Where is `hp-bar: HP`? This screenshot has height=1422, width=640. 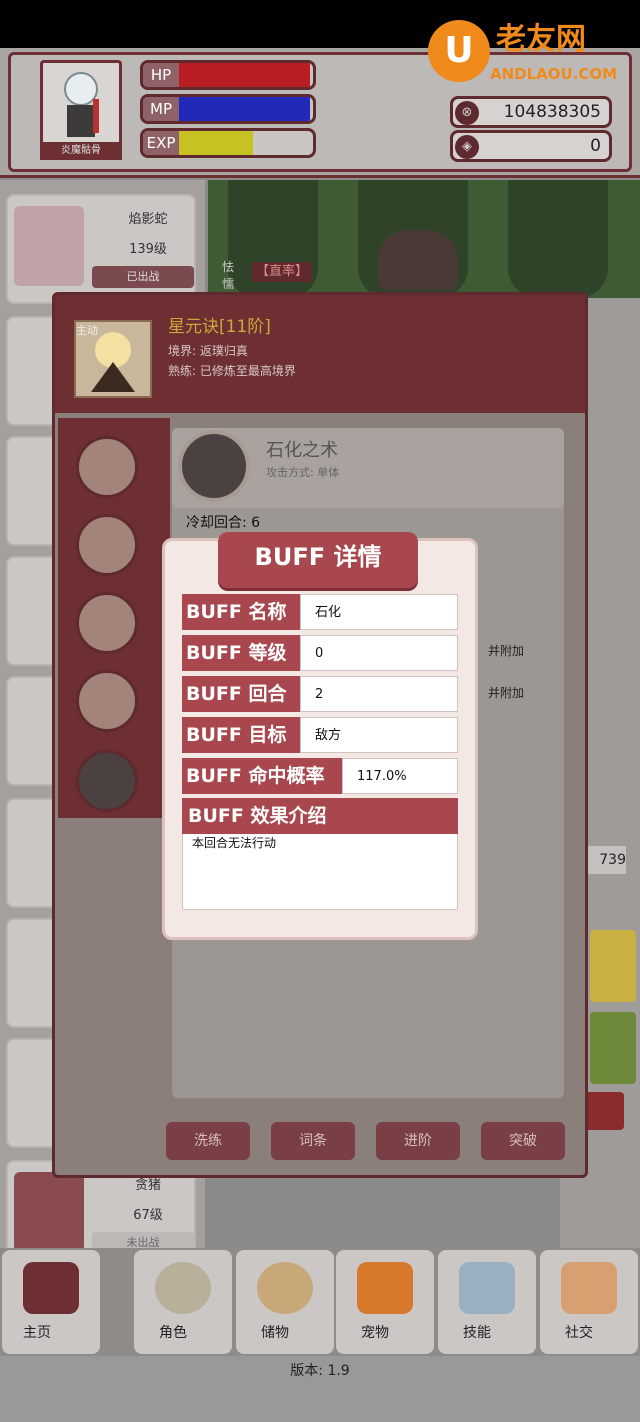
hp-bar: HP is located at coordinates (228, 75).